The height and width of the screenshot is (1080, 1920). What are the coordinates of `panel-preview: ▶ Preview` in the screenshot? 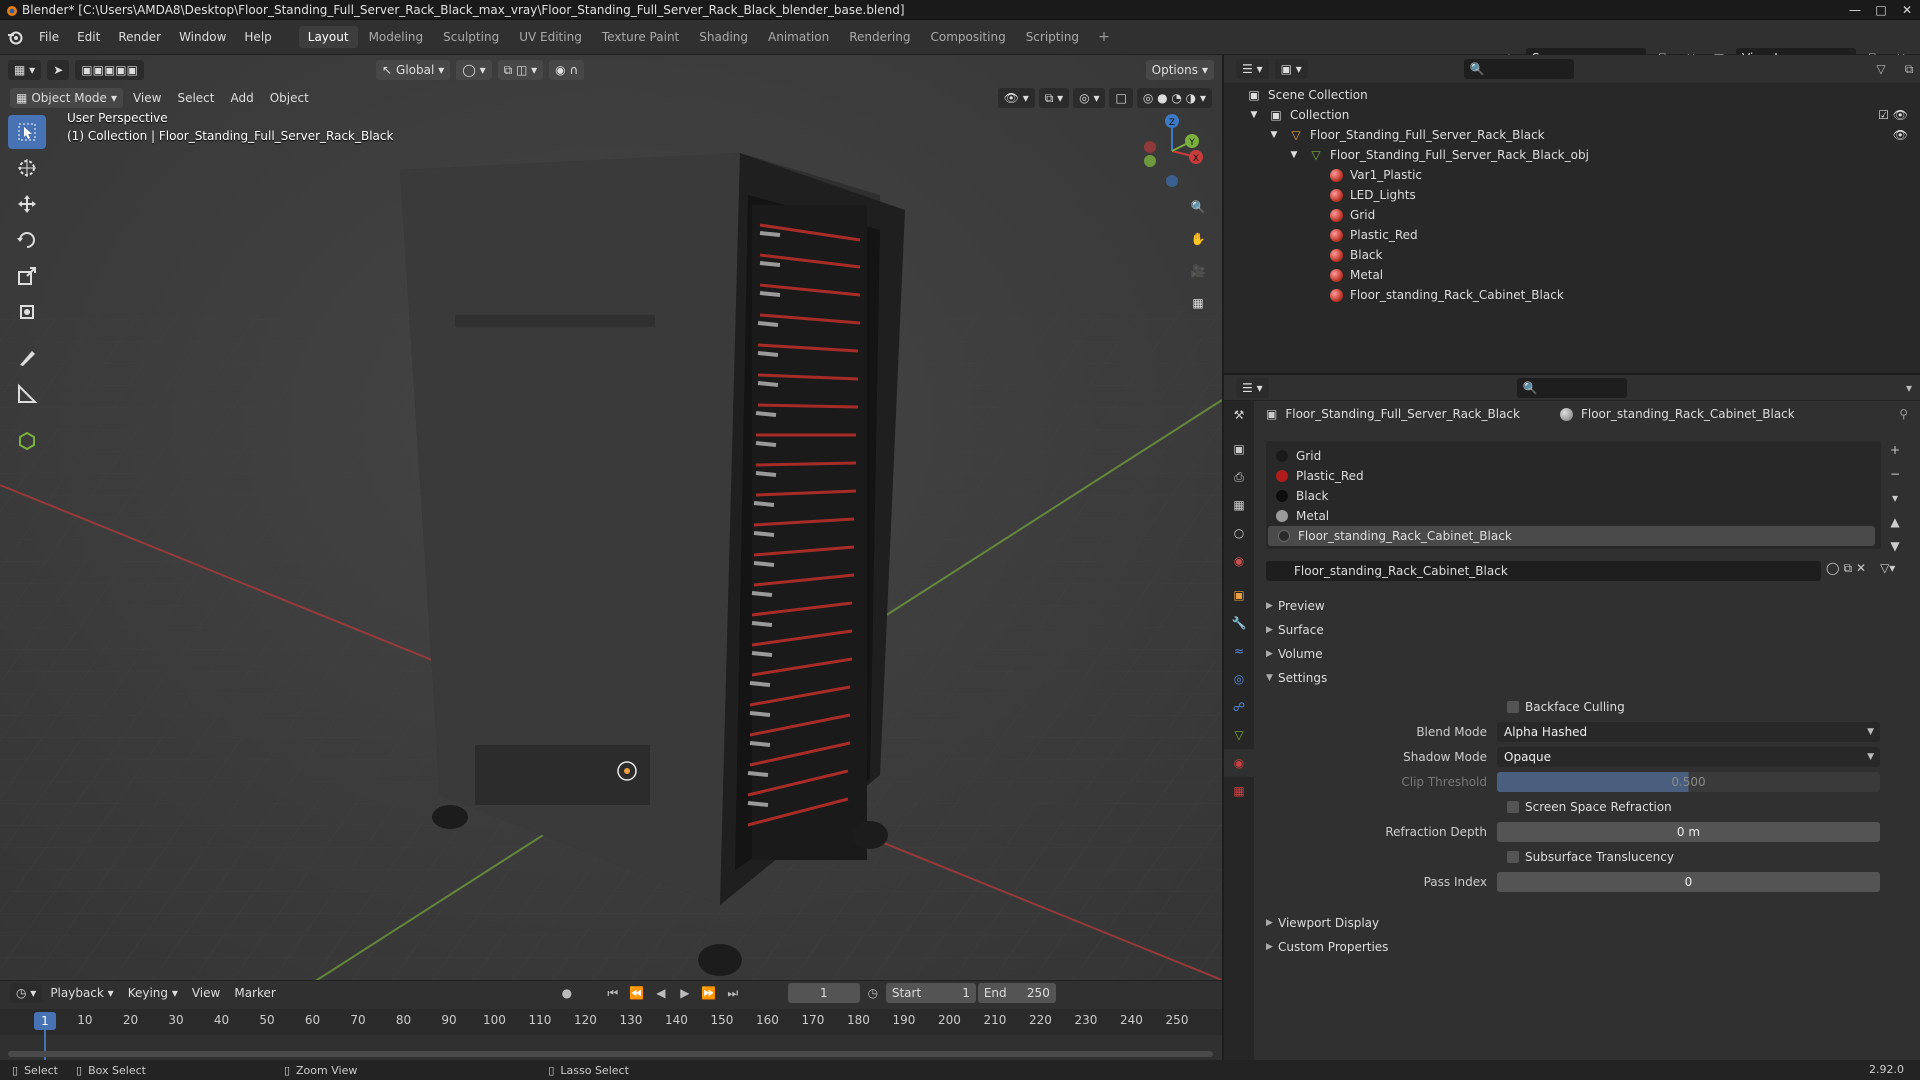 It's located at (1295, 606).